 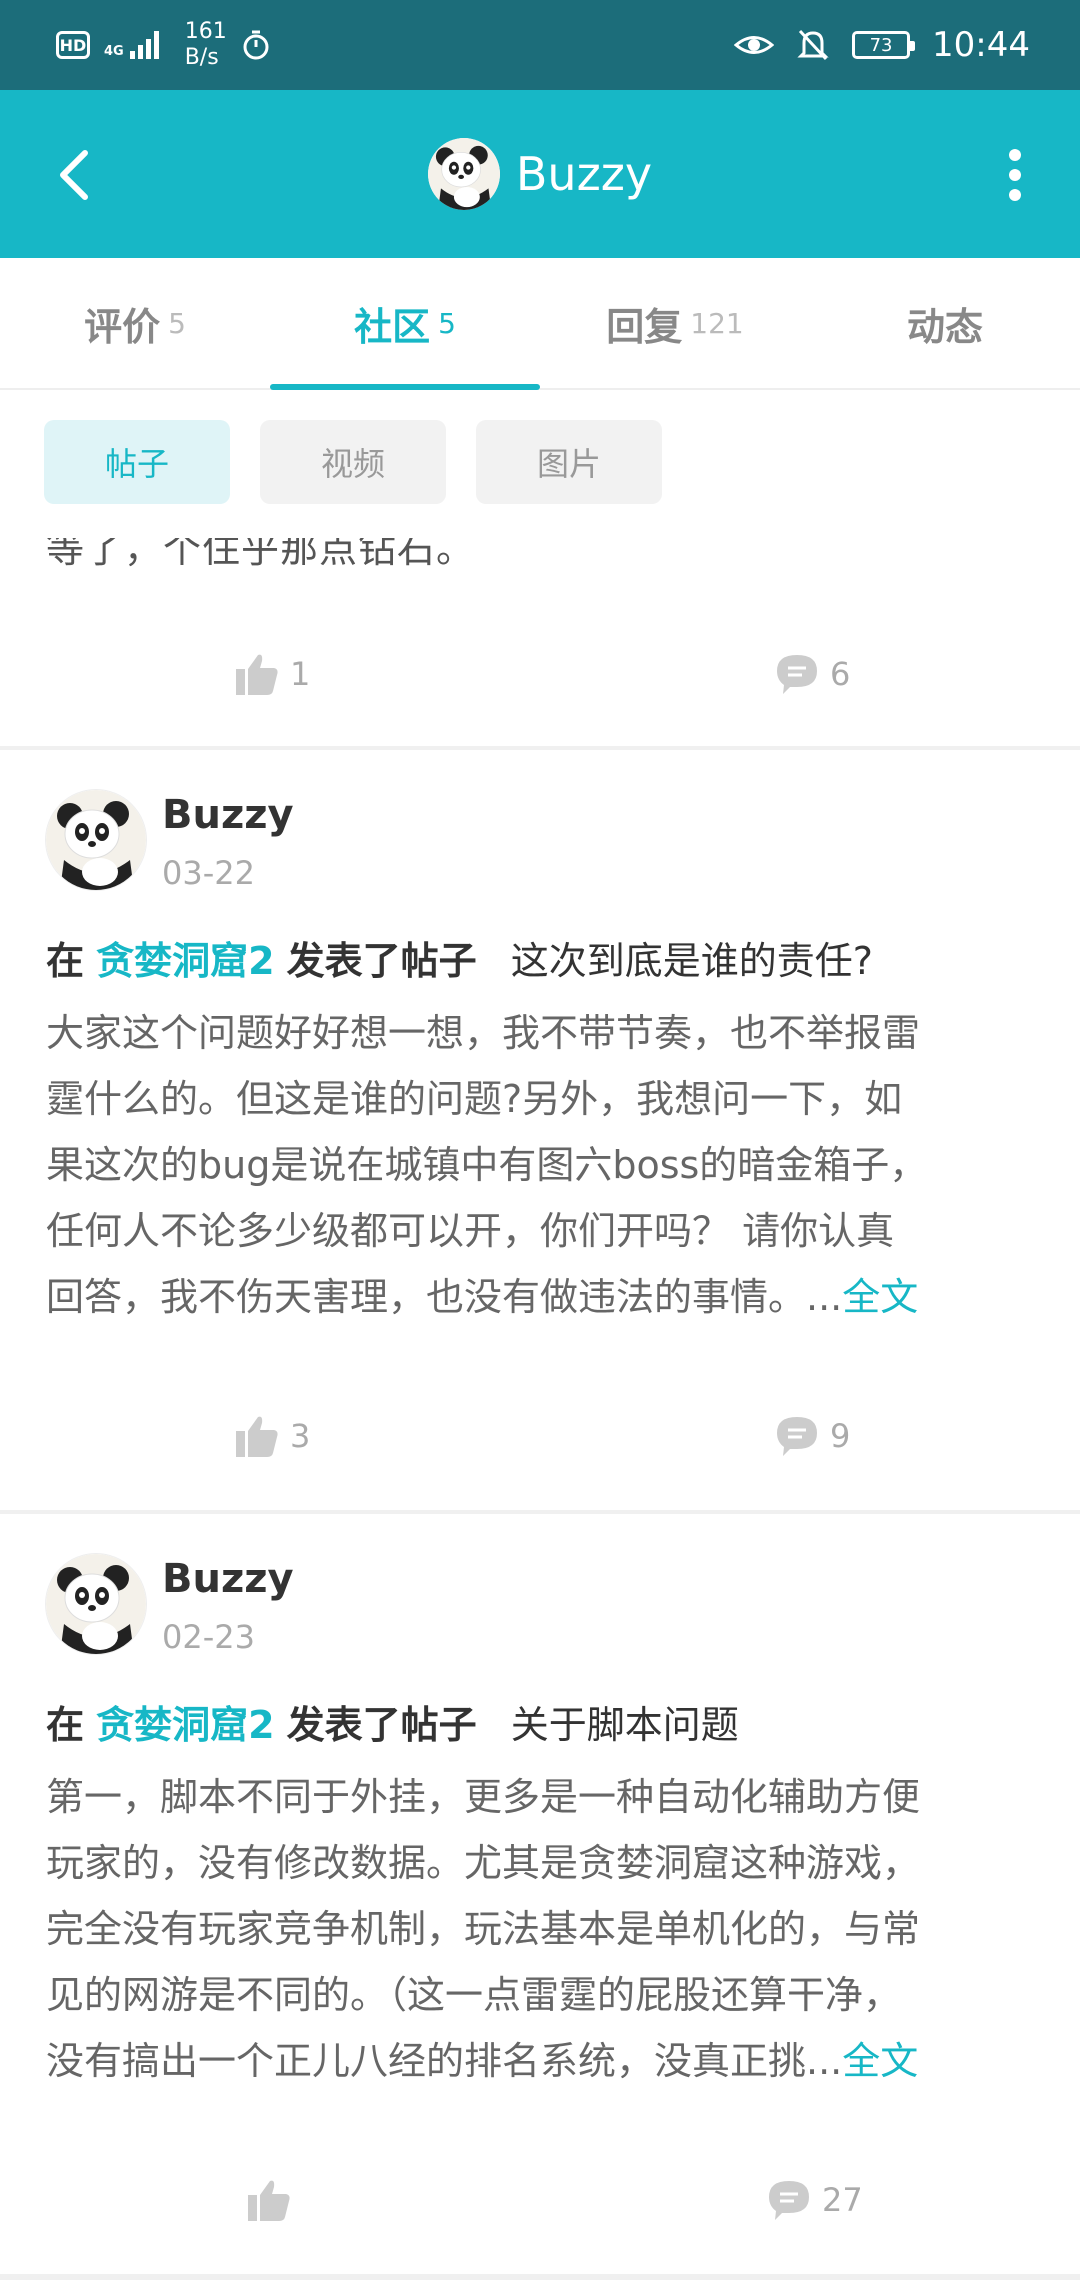 I want to click on post-date: 03-22, so click(x=208, y=873).